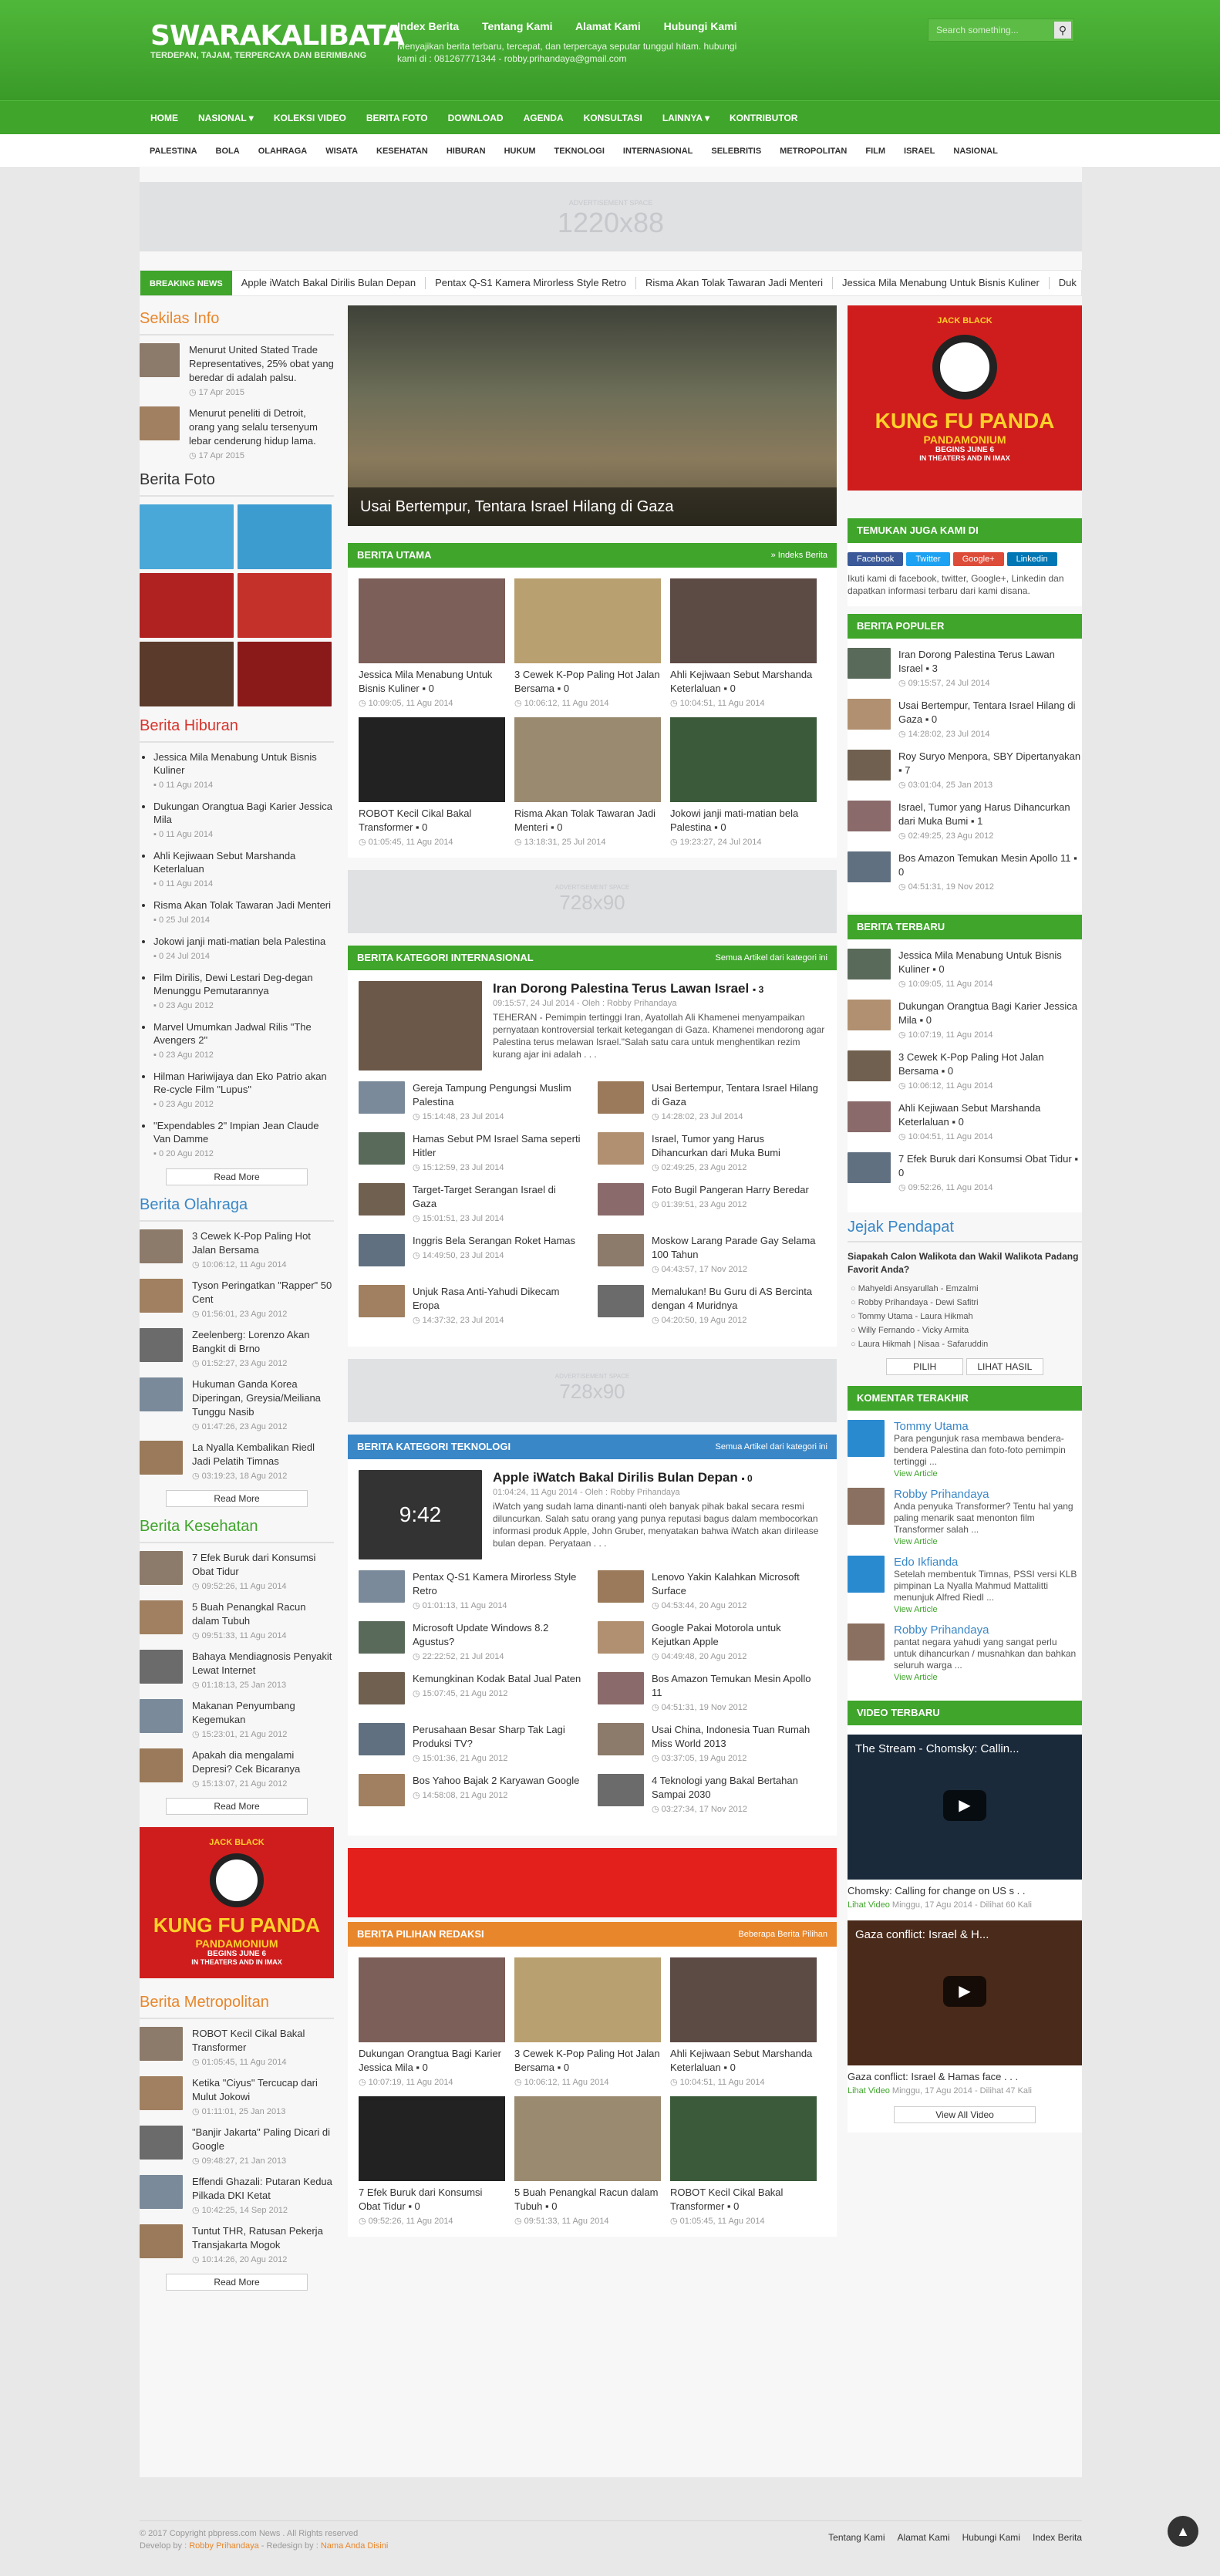 Image resolution: width=1220 pixels, height=2576 pixels. Describe the element at coordinates (224, 2546) in the screenshot. I see `developer-link: Robby Prihandaya` at that location.